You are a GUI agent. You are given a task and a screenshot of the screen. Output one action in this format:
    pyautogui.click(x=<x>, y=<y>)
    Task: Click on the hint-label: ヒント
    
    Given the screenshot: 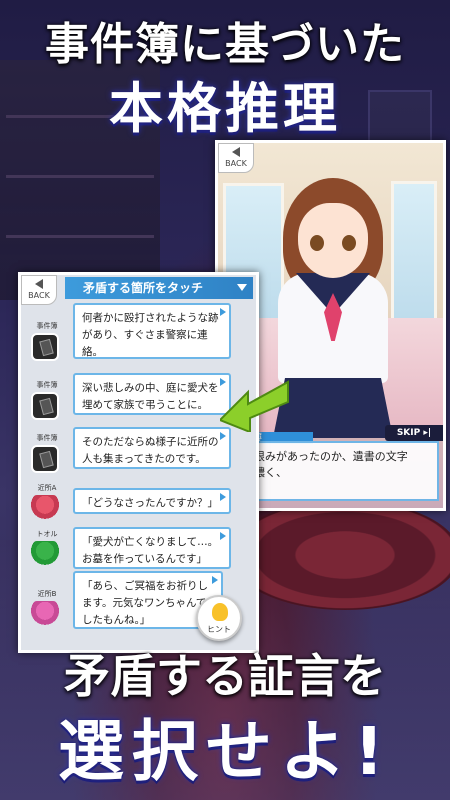 What is the action you would take?
    pyautogui.click(x=219, y=629)
    